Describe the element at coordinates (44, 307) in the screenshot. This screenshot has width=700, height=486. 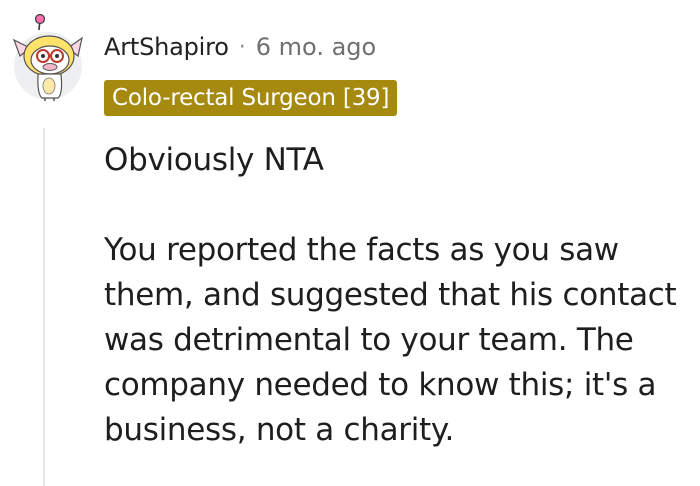
I see `thread-line` at that location.